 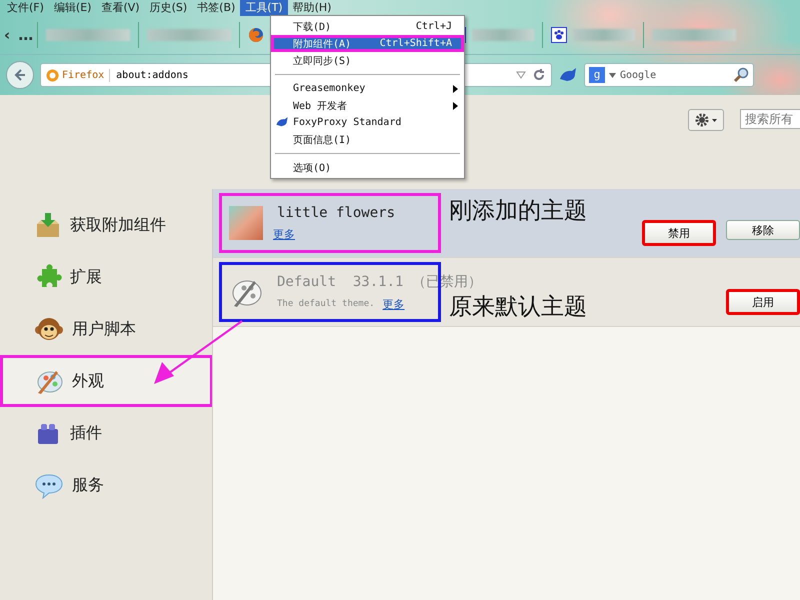 I want to click on addon-description: The default theme., so click(x=326, y=304).